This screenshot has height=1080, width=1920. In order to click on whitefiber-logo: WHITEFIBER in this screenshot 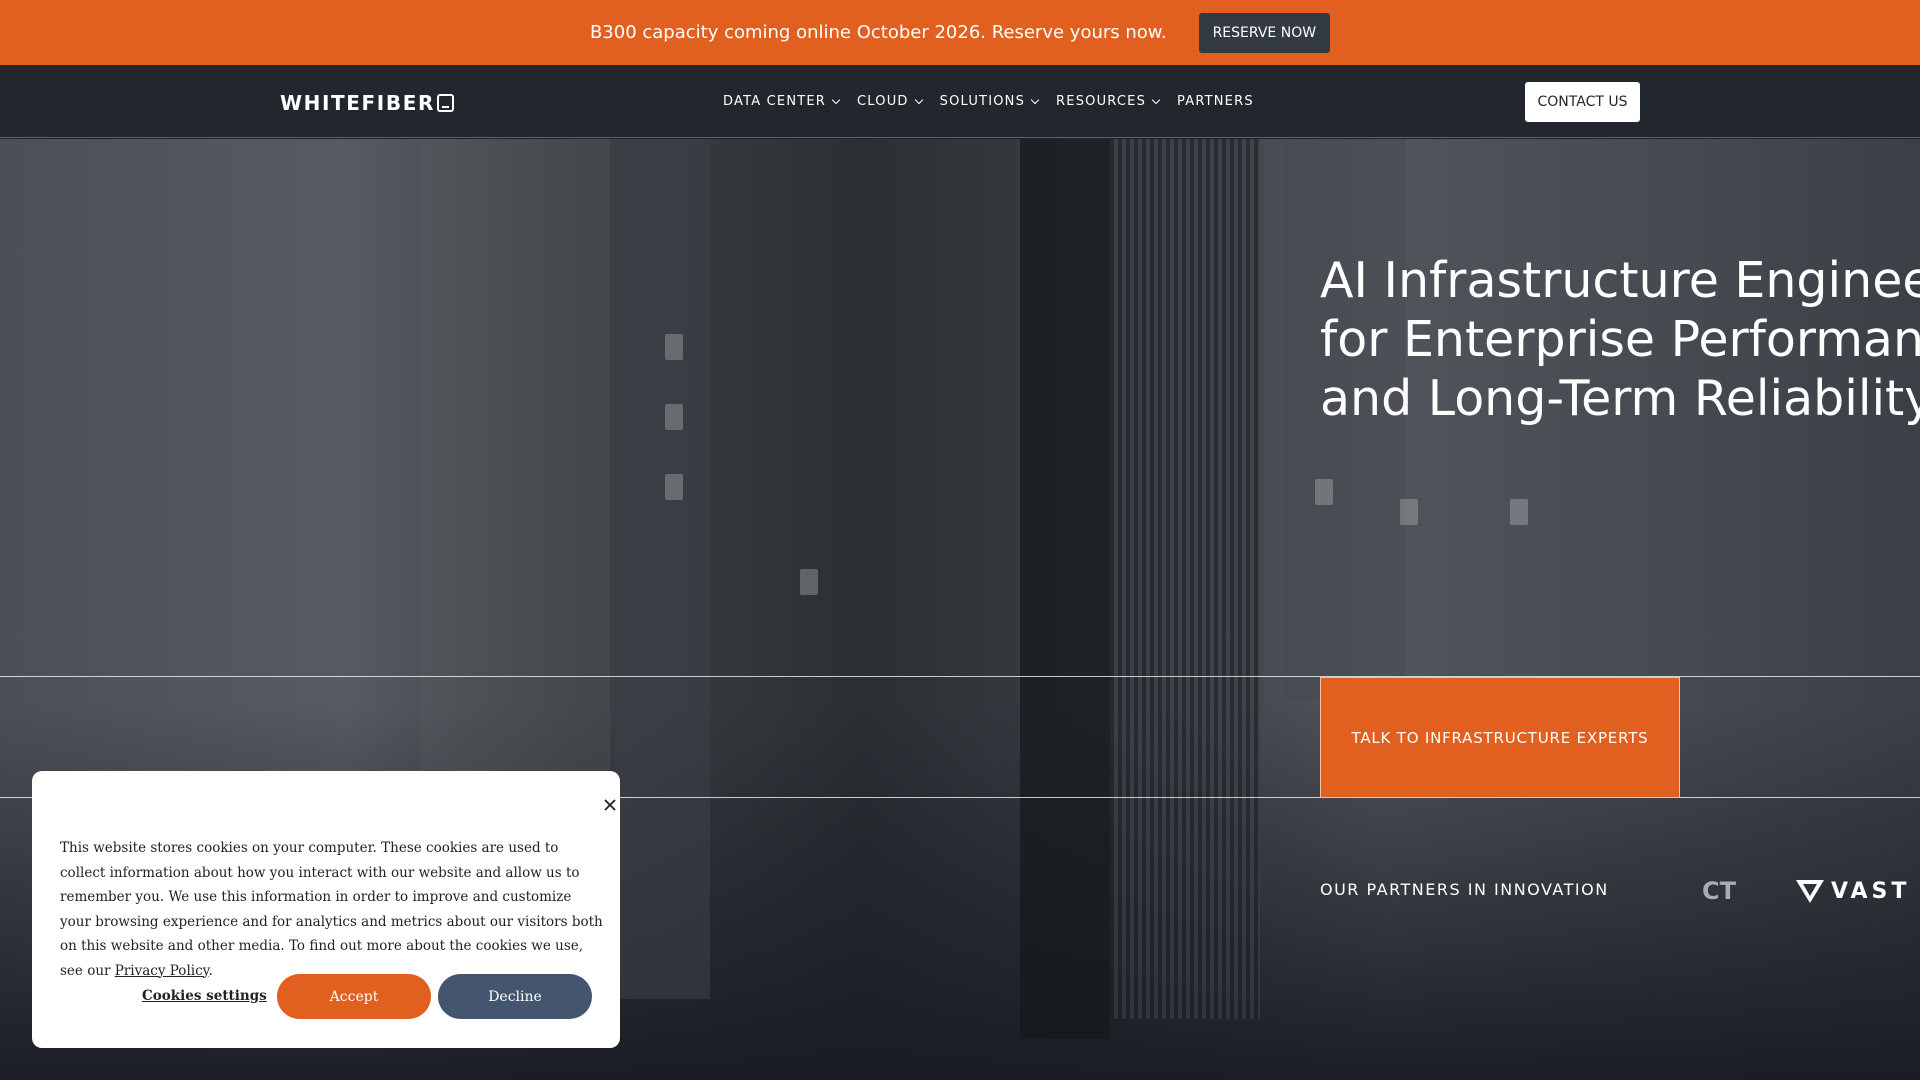, I will do `click(367, 103)`.